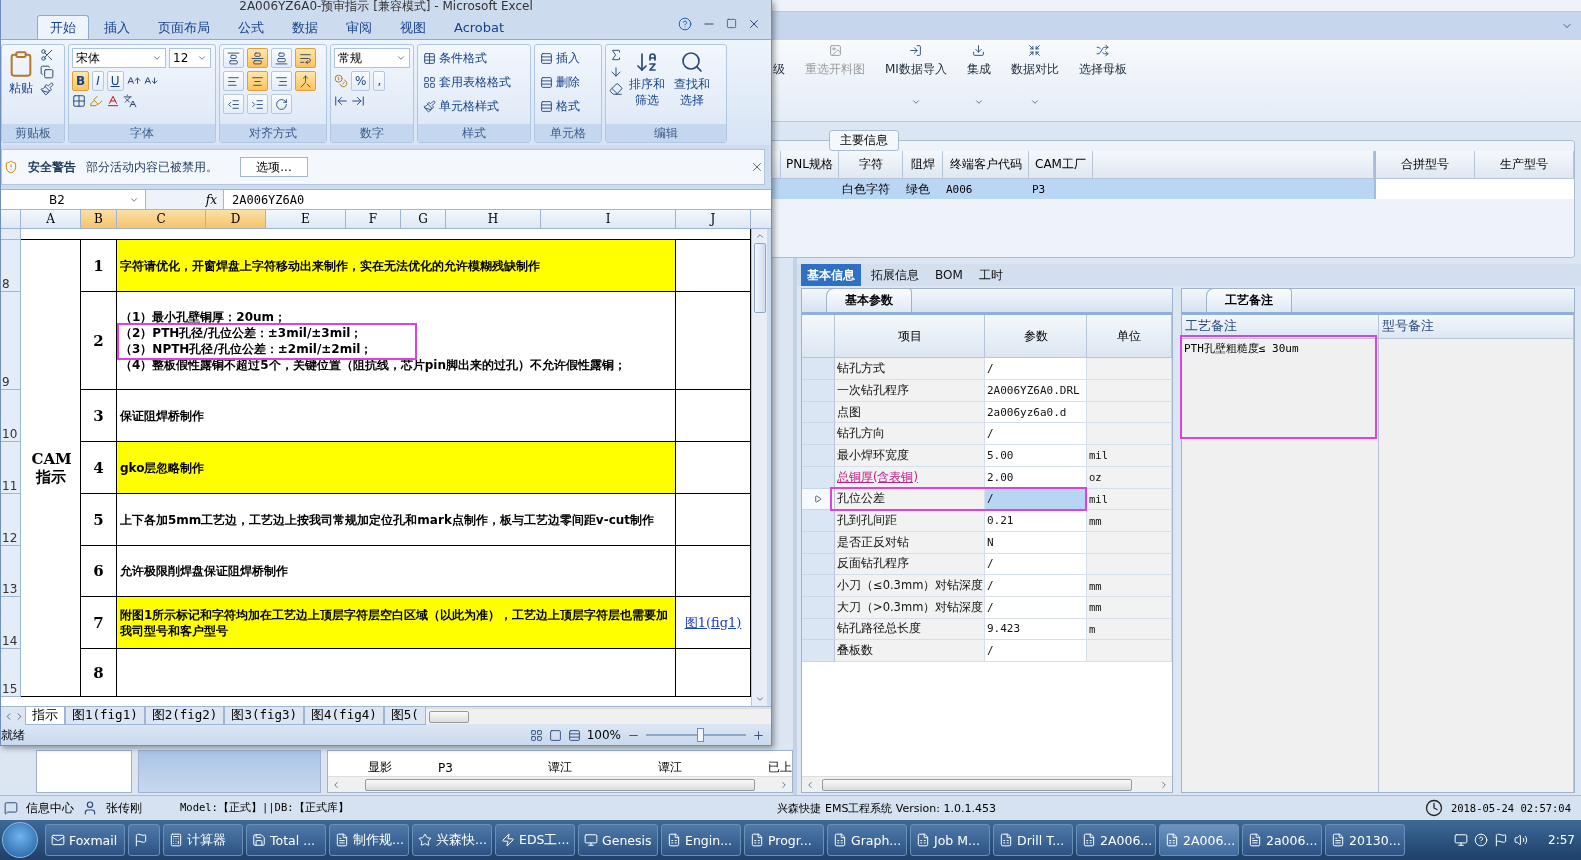 The width and height of the screenshot is (1581, 860). I want to click on column-header: D, so click(236, 219).